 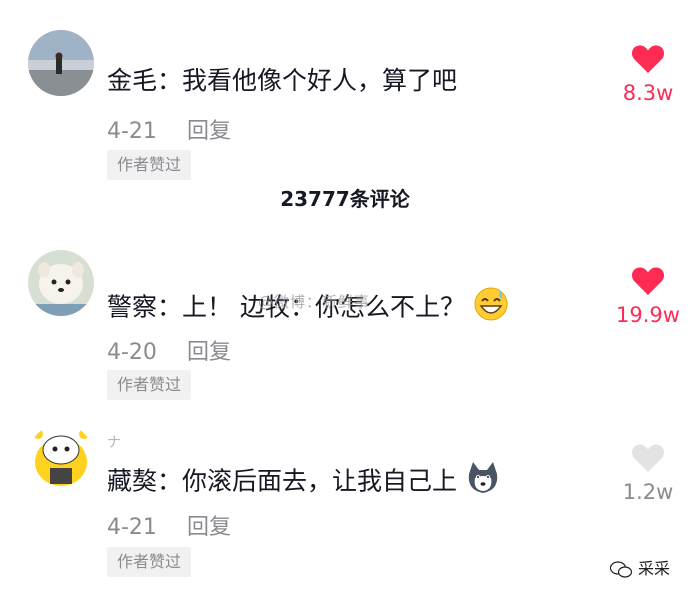 I want to click on comment-total-count: 23777条评论, so click(x=345, y=199).